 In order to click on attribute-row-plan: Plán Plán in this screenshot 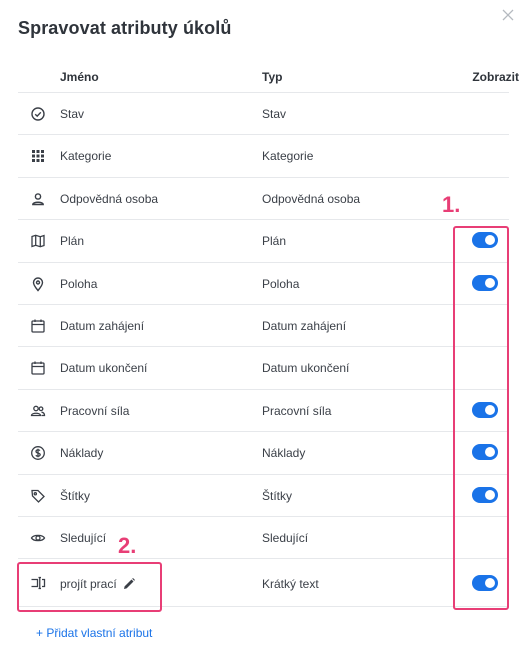, I will do `click(263, 241)`.